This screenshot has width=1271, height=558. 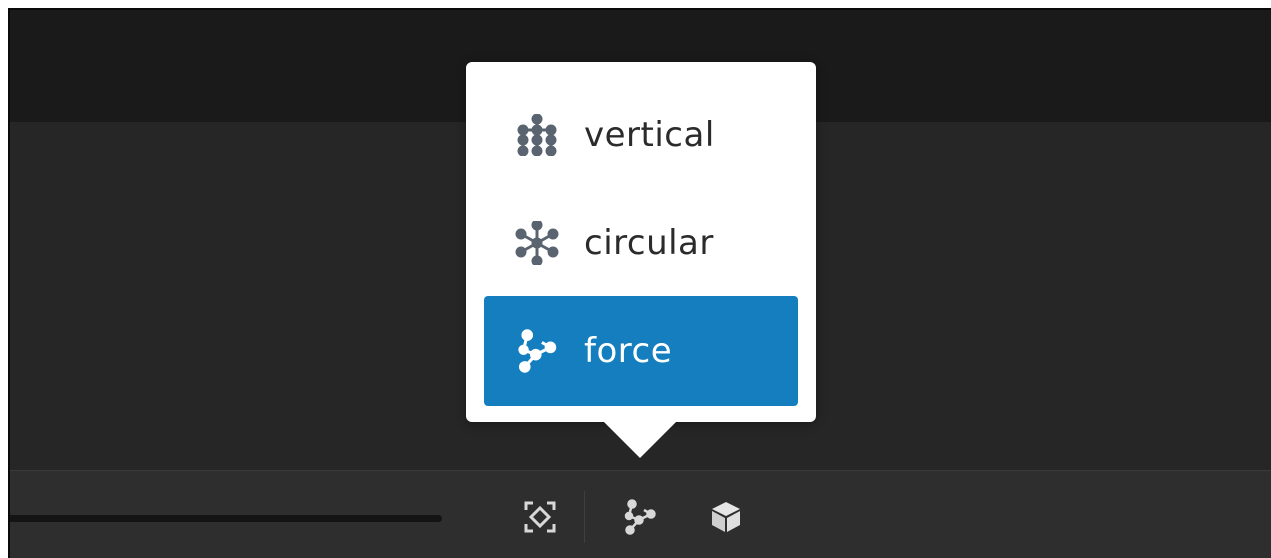 I want to click on menu-item-force: force, so click(x=641, y=351).